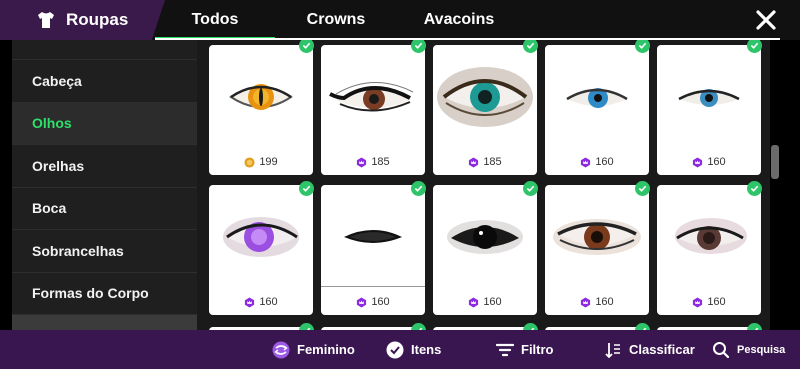 Image resolution: width=800 pixels, height=369 pixels. What do you see at coordinates (104, 123) in the screenshot?
I see `sidebar-item-olhos: Olhos` at bounding box center [104, 123].